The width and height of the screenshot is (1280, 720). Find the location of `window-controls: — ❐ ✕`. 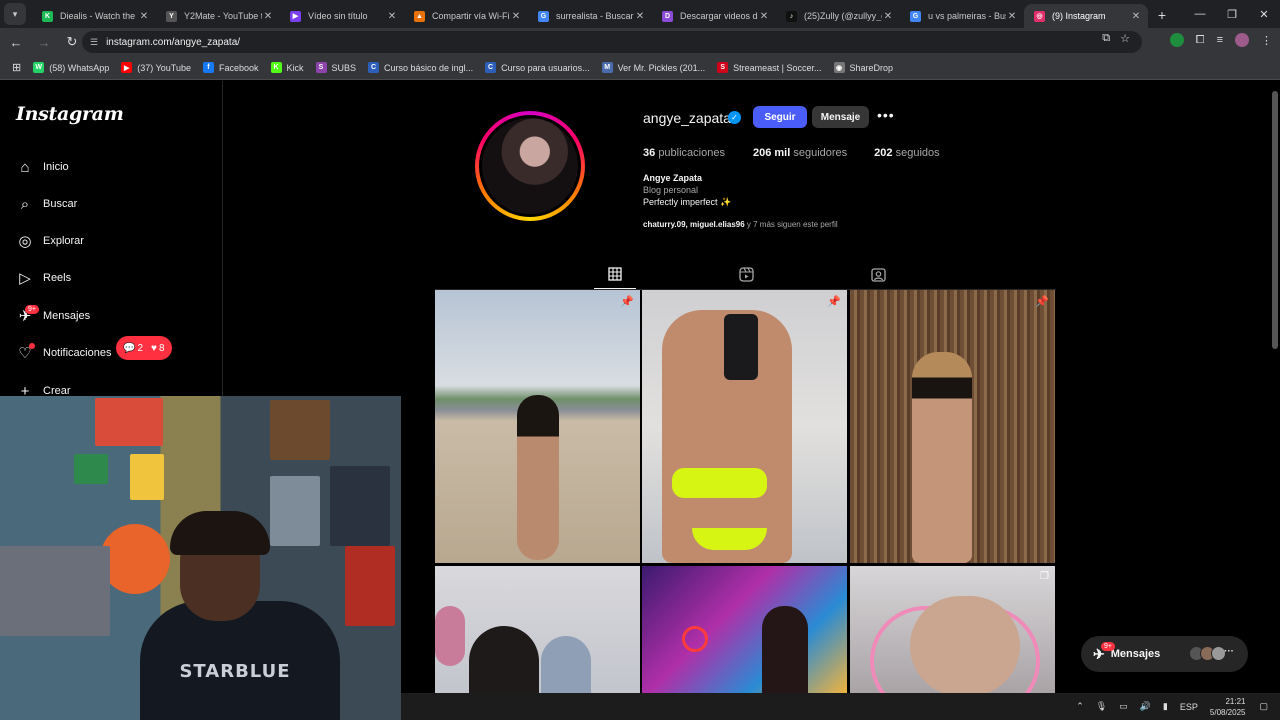

window-controls: — ❐ ✕ is located at coordinates (1232, 14).